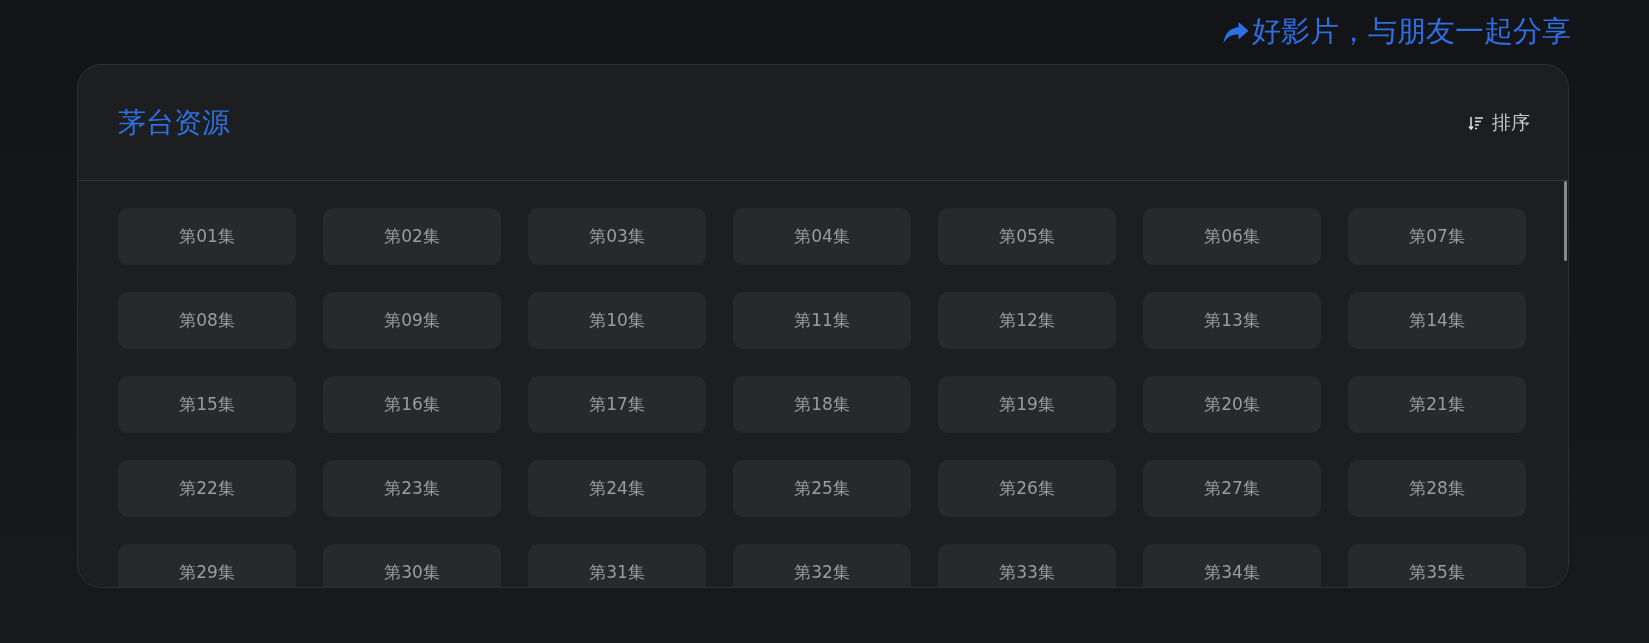 This screenshot has height=643, width=1649. What do you see at coordinates (412, 488) in the screenshot?
I see `episode-button: 第23集` at bounding box center [412, 488].